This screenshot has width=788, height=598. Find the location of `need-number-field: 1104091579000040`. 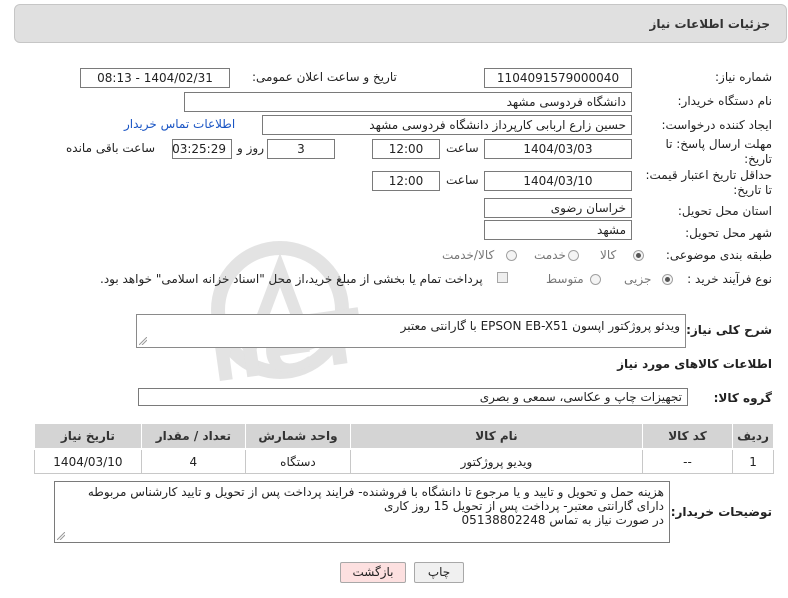

need-number-field: 1104091579000040 is located at coordinates (558, 78).